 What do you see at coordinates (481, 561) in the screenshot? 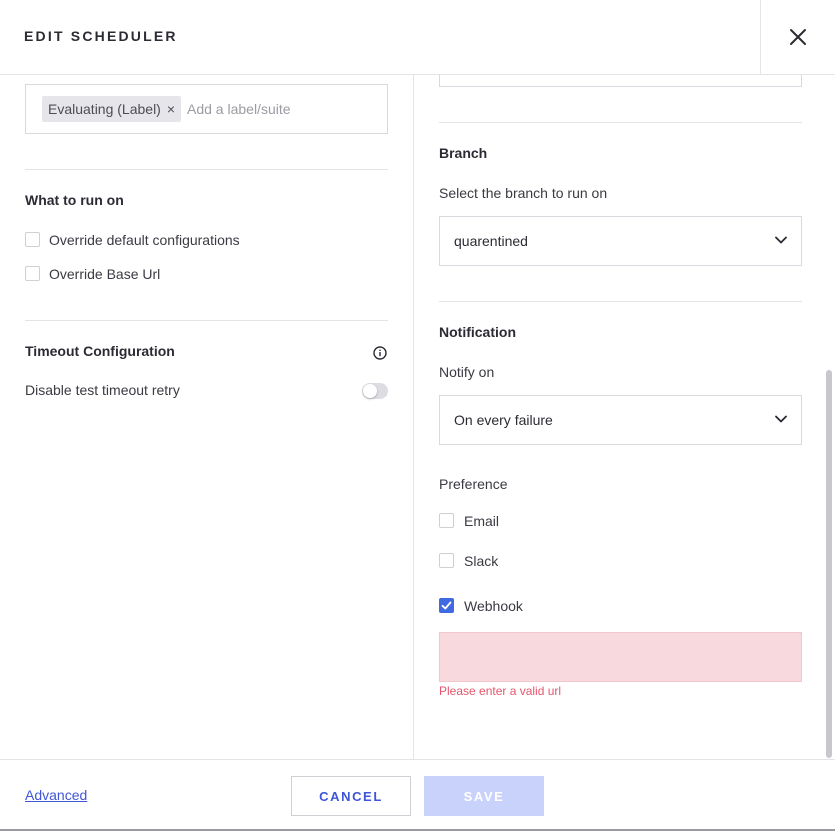
I see `slack-label: Slack` at bounding box center [481, 561].